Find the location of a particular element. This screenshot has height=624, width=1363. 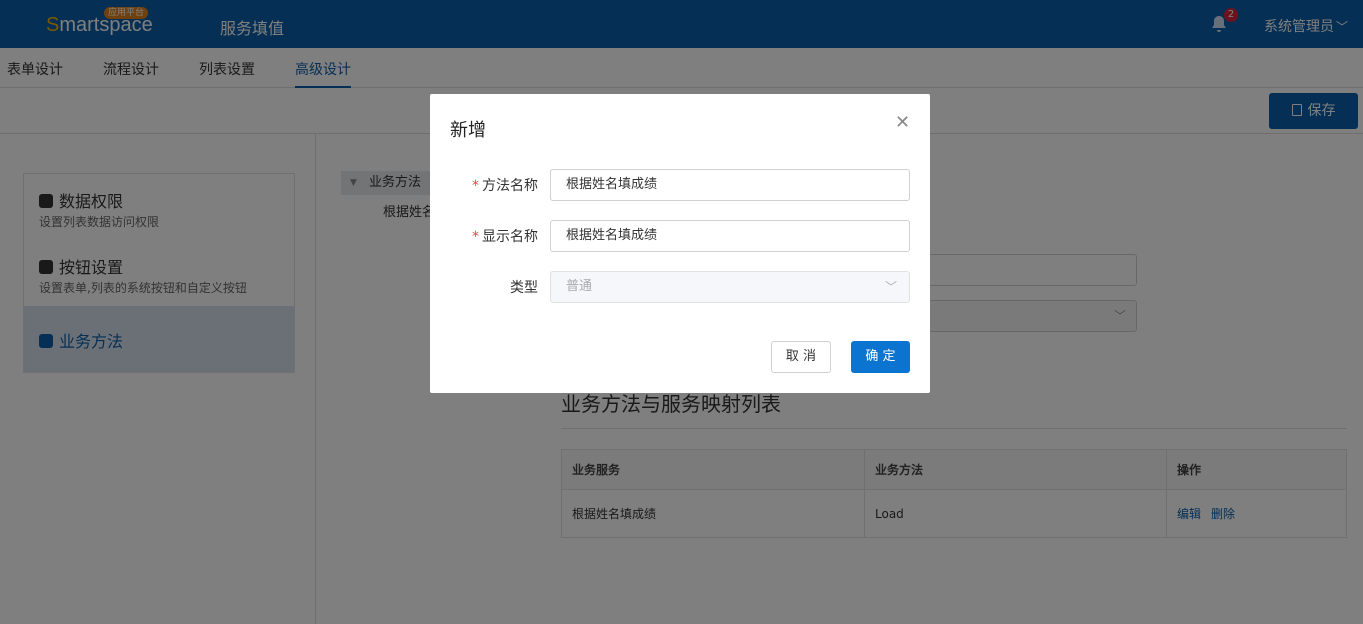

method-name-label: * 方法名称 is located at coordinates (505, 186).